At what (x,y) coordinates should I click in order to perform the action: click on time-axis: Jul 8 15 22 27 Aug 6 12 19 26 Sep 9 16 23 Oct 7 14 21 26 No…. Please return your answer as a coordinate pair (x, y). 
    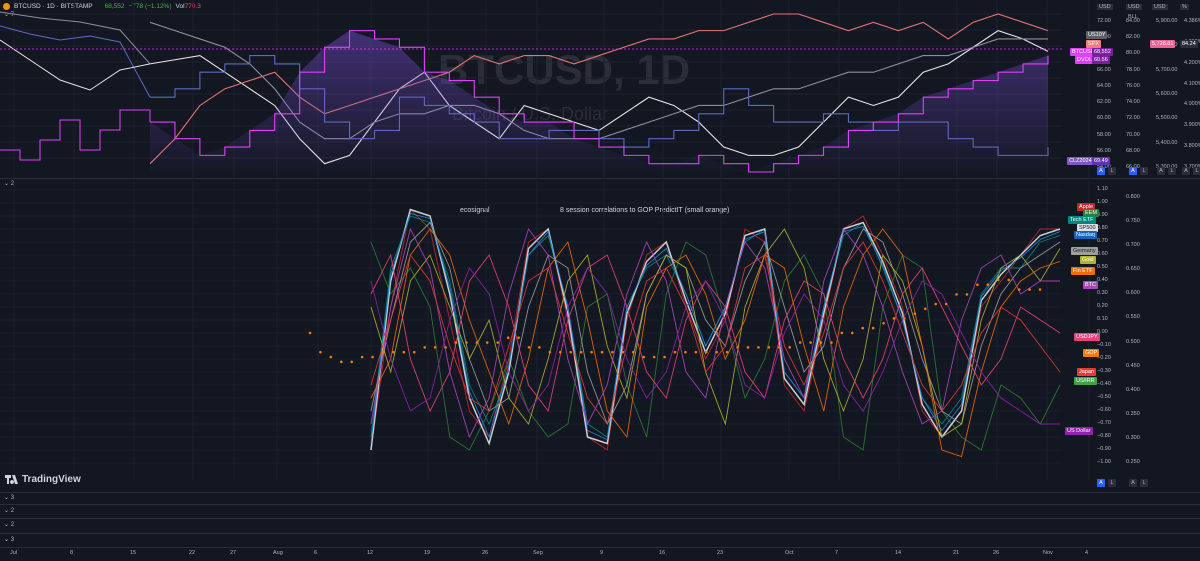
    Looking at the image, I should click on (600, 555).